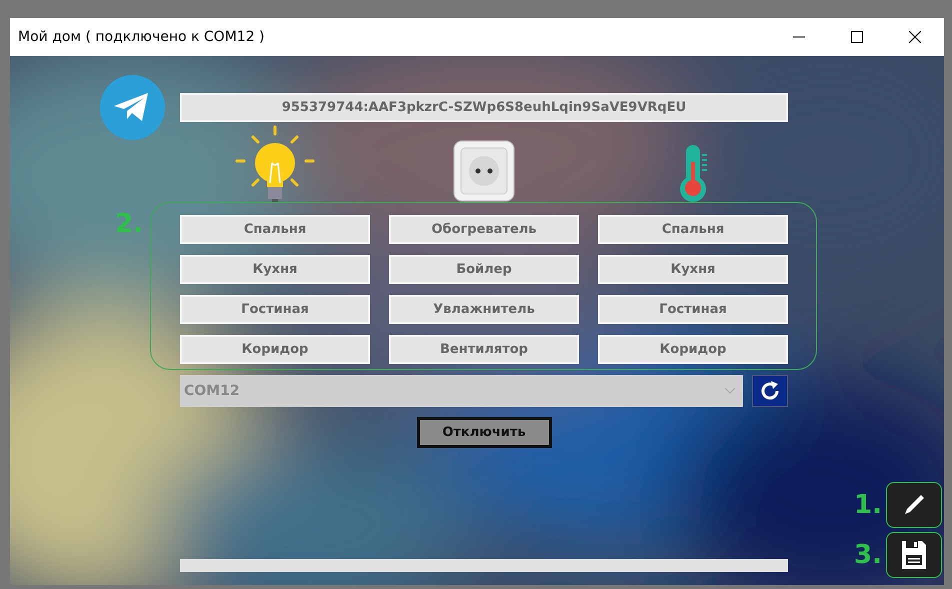 The height and width of the screenshot is (589, 952). What do you see at coordinates (484, 269) in the screenshot?
I see `room-button: Бойлер` at bounding box center [484, 269].